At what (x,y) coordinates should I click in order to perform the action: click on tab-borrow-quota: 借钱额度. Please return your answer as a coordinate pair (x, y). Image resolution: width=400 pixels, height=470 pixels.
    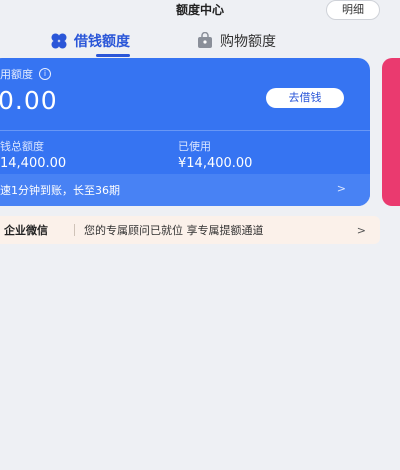
    Looking at the image, I should click on (90, 41).